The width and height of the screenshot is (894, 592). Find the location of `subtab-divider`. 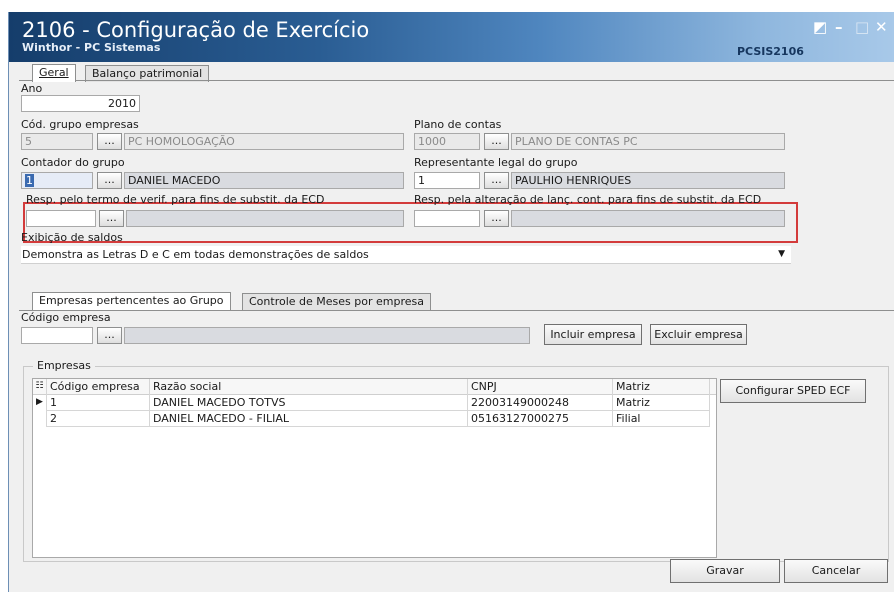

subtab-divider is located at coordinates (456, 310).